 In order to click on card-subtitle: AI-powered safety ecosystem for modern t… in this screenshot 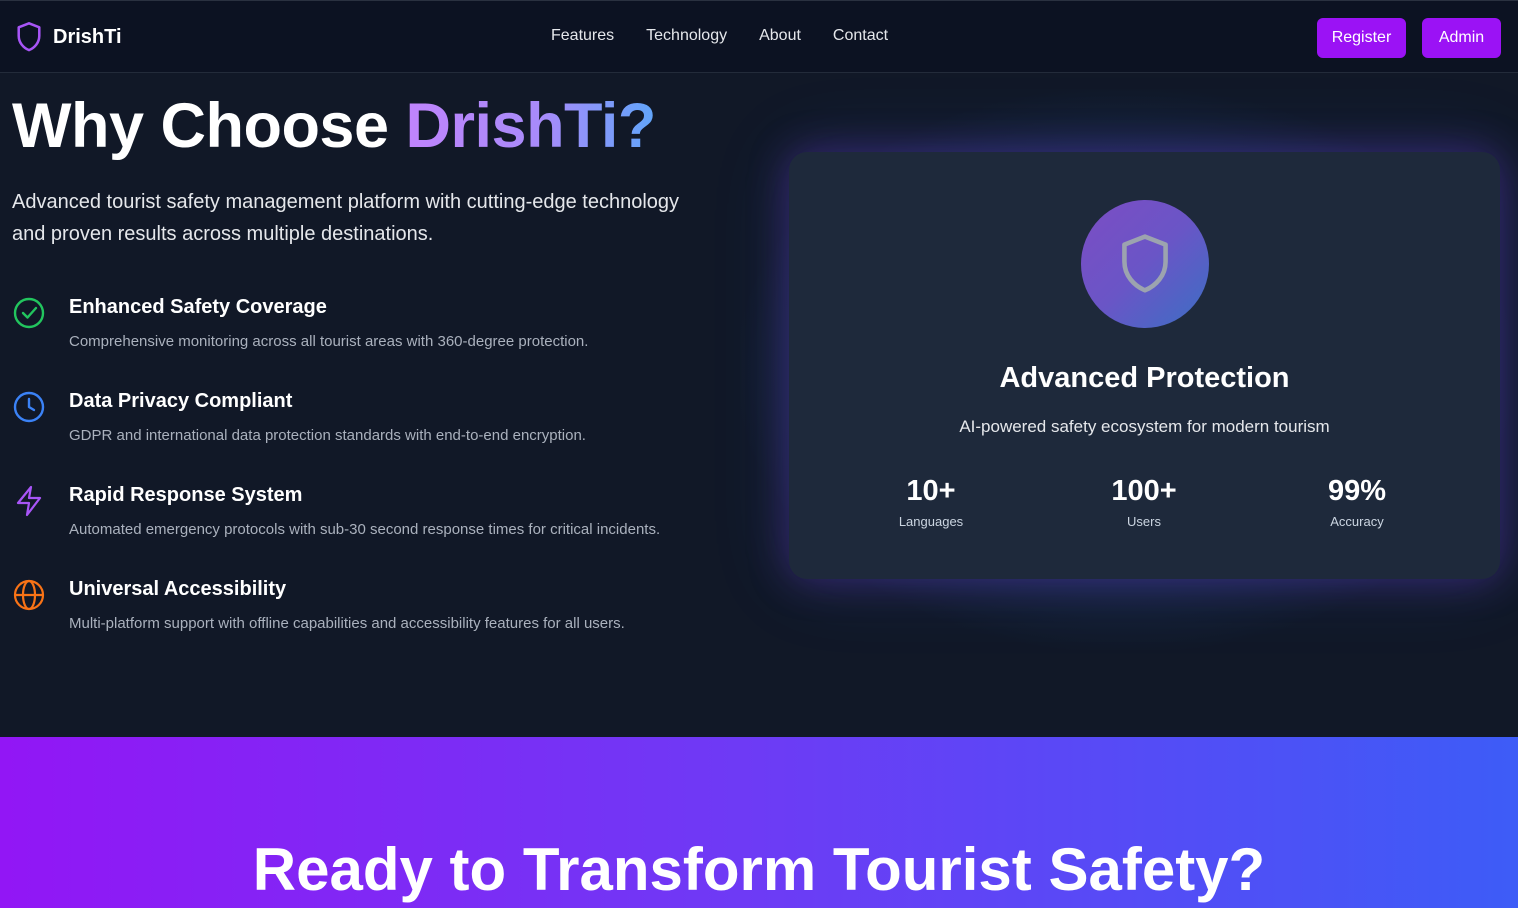, I will do `click(1144, 426)`.